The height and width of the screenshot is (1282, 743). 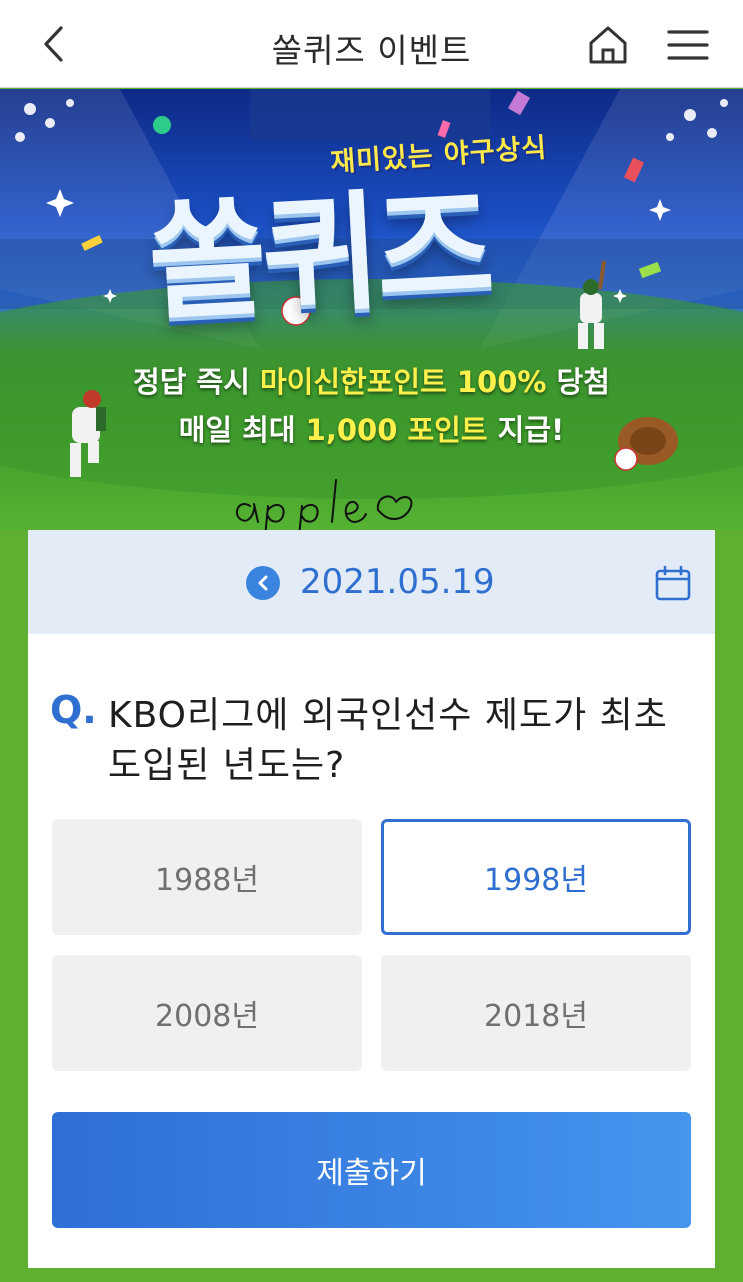 What do you see at coordinates (196, 382) in the screenshot?
I see `banner-line1-prefix: 정답 즉시` at bounding box center [196, 382].